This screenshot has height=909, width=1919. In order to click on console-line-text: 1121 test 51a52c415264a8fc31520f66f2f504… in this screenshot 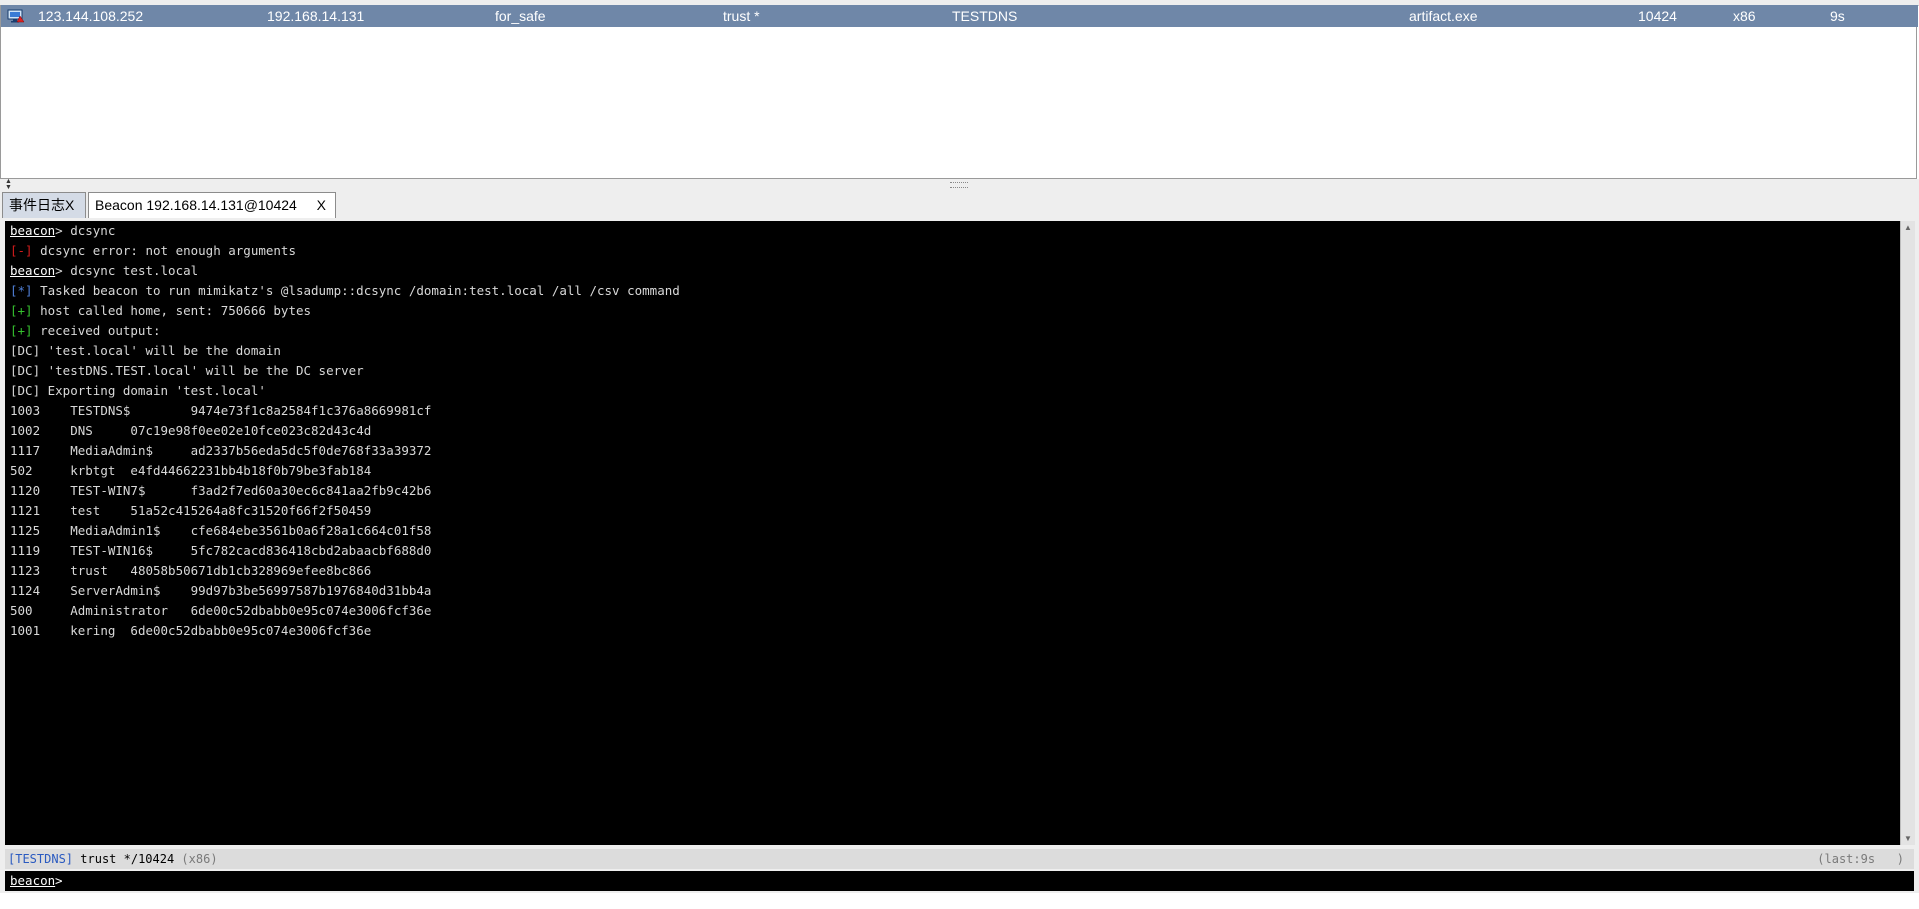, I will do `click(191, 510)`.